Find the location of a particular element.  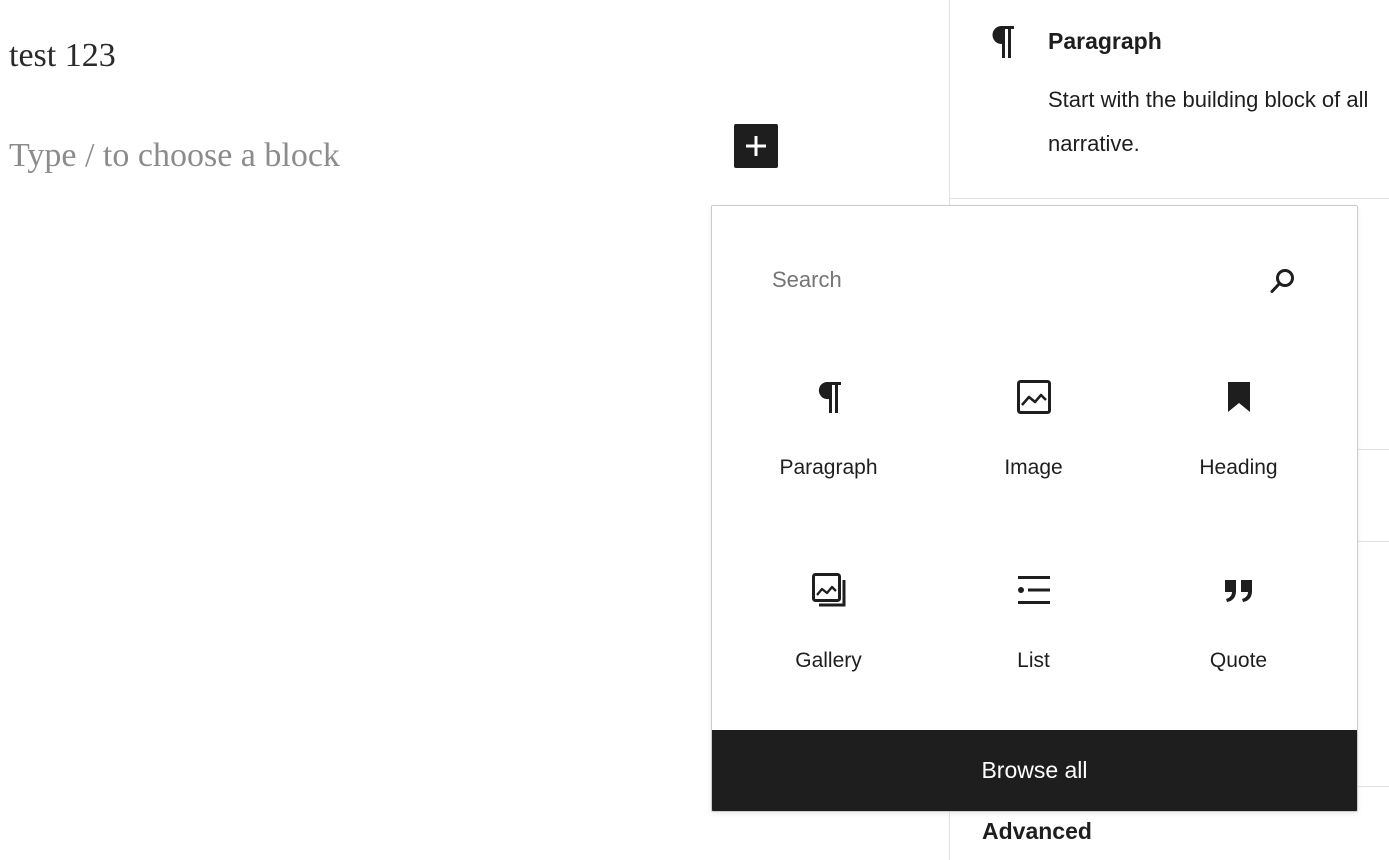

image-icon is located at coordinates (1034, 397).